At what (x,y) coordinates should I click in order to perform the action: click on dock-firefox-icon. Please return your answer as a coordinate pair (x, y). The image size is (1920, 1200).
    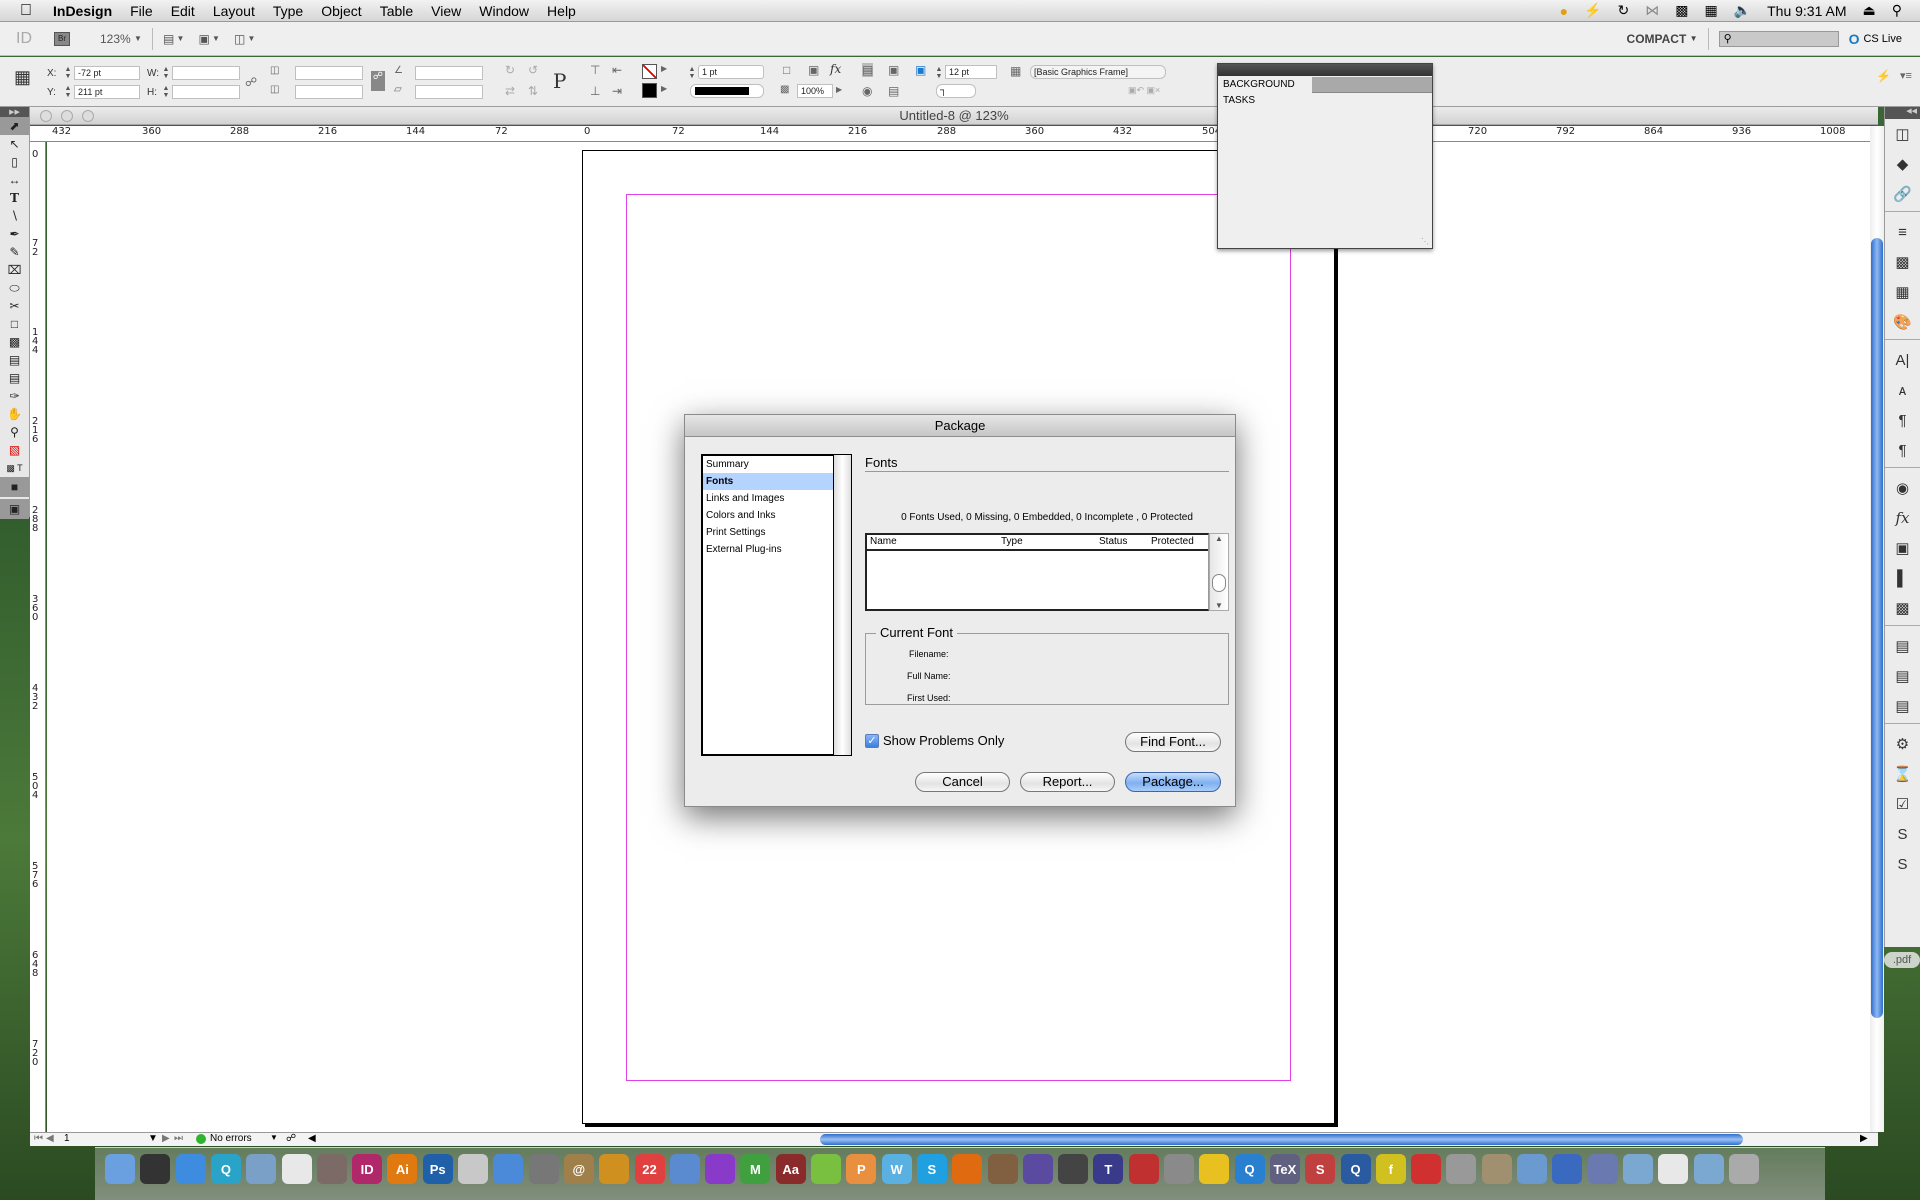
    Looking at the image, I should click on (967, 1169).